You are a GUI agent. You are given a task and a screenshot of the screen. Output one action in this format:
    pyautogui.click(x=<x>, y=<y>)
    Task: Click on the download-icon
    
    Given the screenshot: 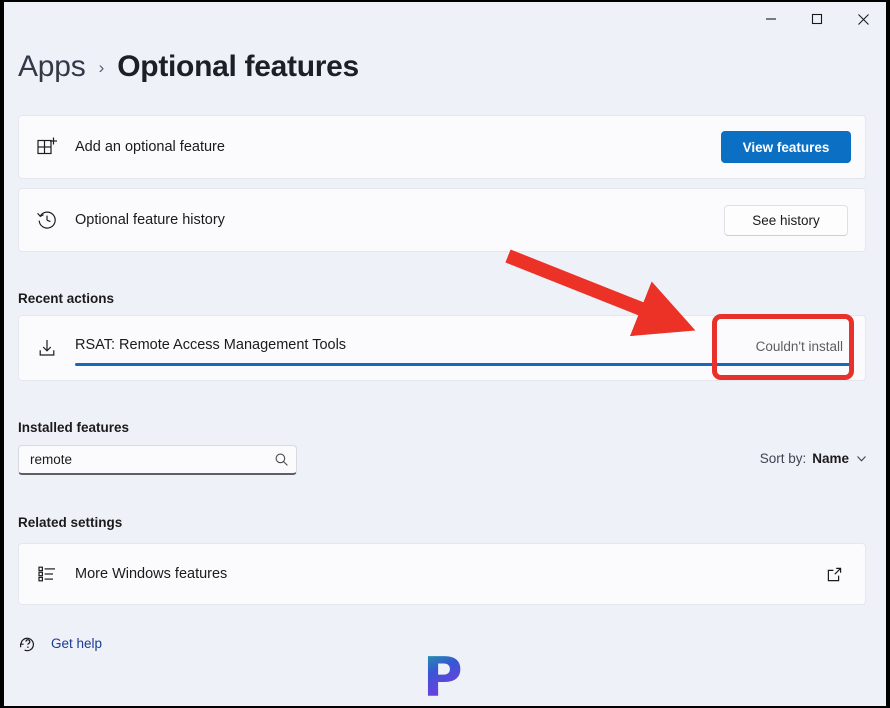 What is the action you would take?
    pyautogui.click(x=47, y=348)
    